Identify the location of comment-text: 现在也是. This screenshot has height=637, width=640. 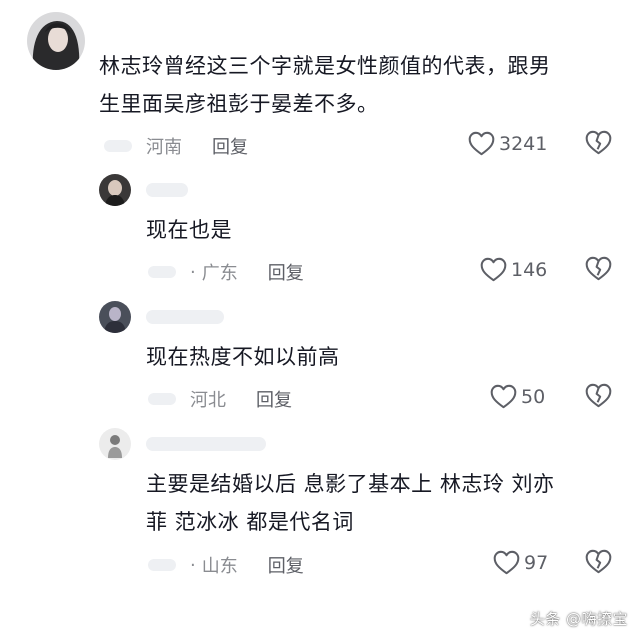
(189, 230).